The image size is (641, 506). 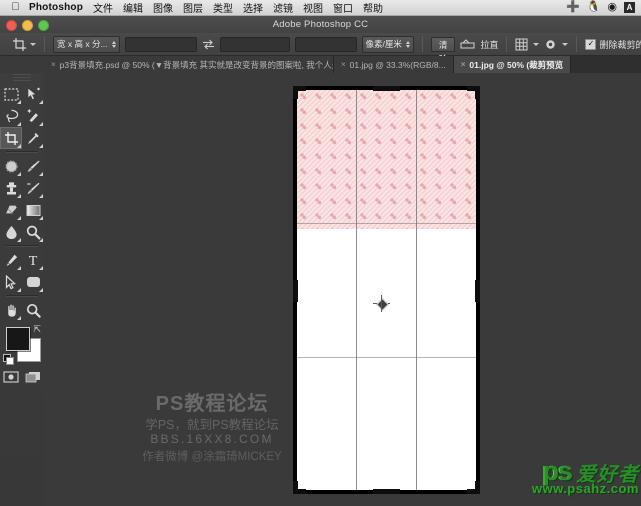 What do you see at coordinates (193, 7) in the screenshot?
I see `menu-item-layer: 图层` at bounding box center [193, 7].